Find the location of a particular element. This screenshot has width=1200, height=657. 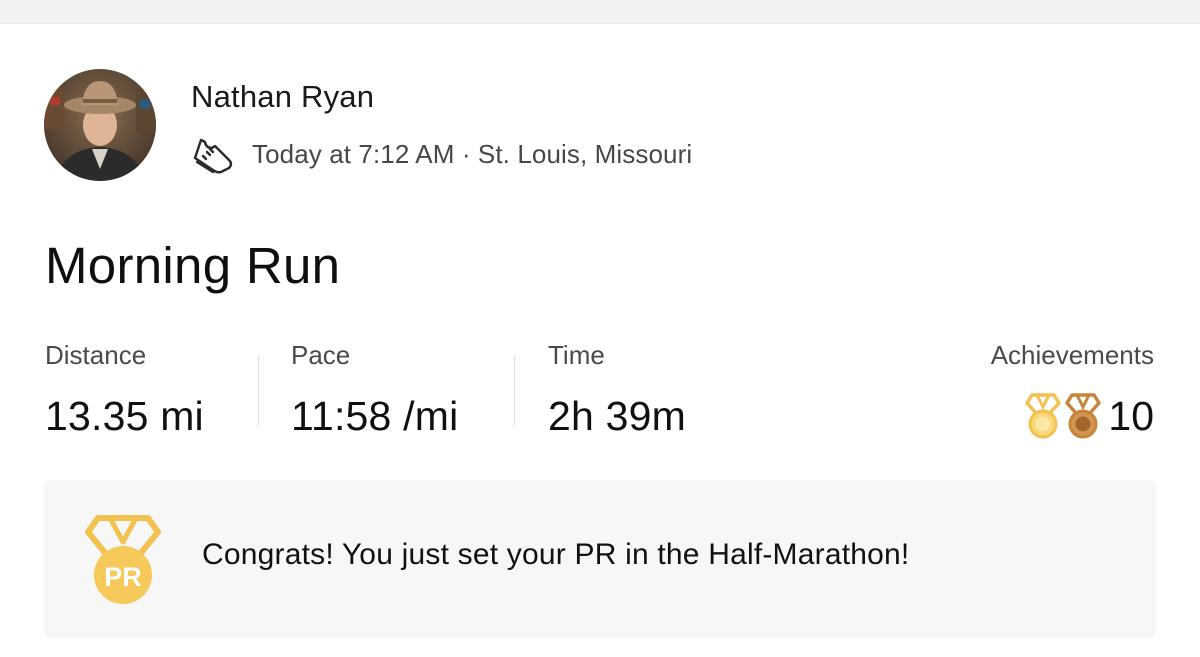

activity-timestamp: Today at 7:12 AM is located at coordinates (353, 153).